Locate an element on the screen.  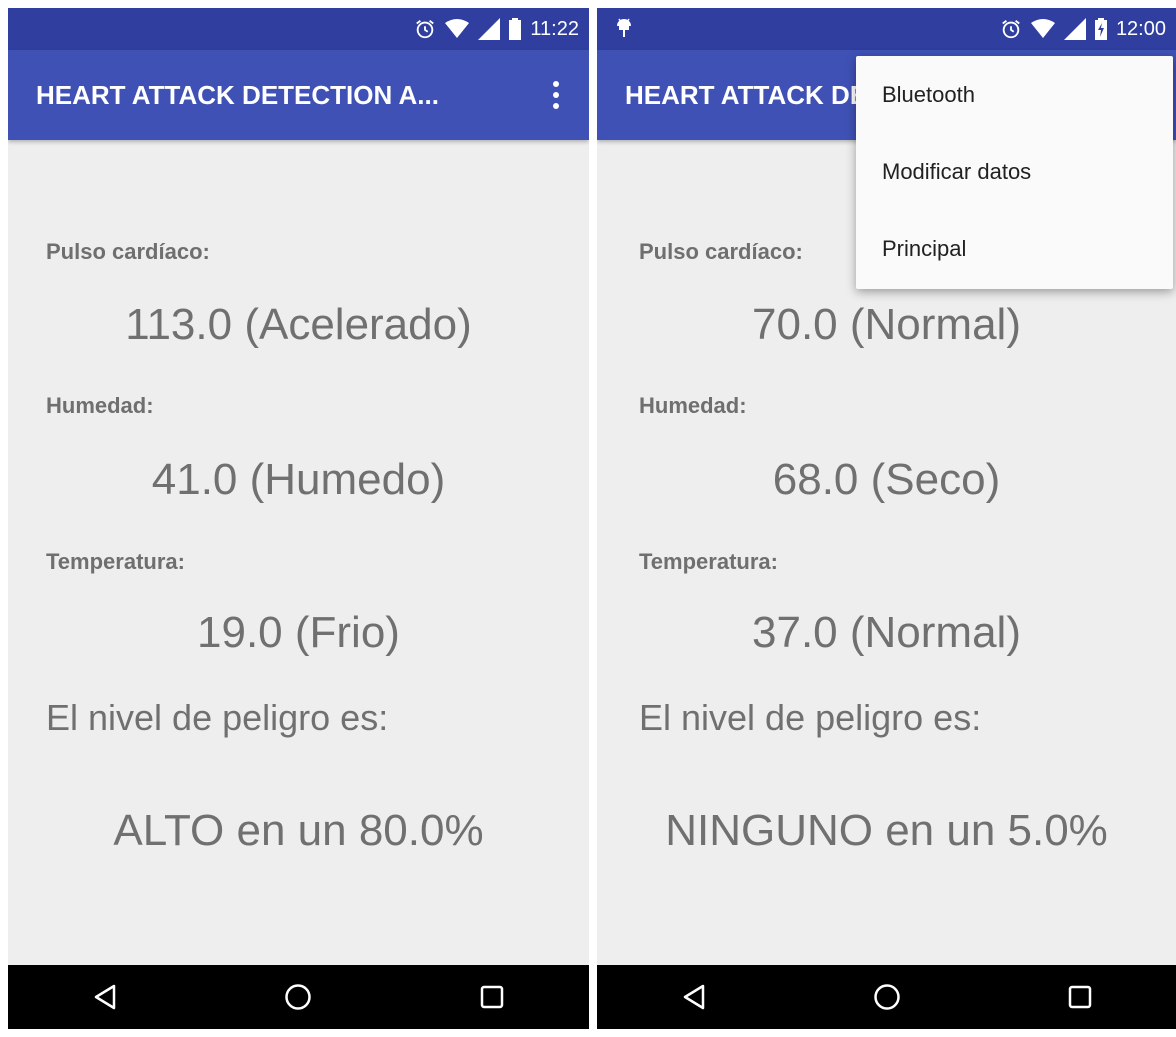
status-bar: 11:22 is located at coordinates (298, 29).